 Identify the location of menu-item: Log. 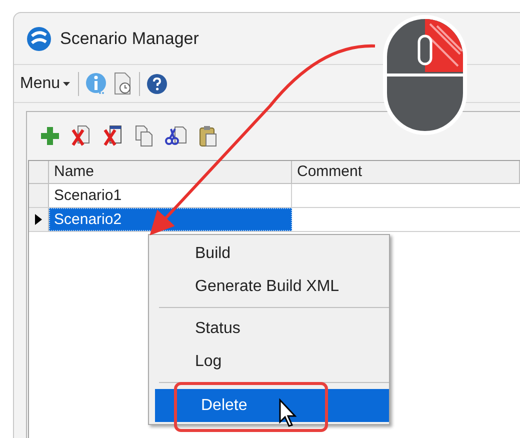
(269, 361).